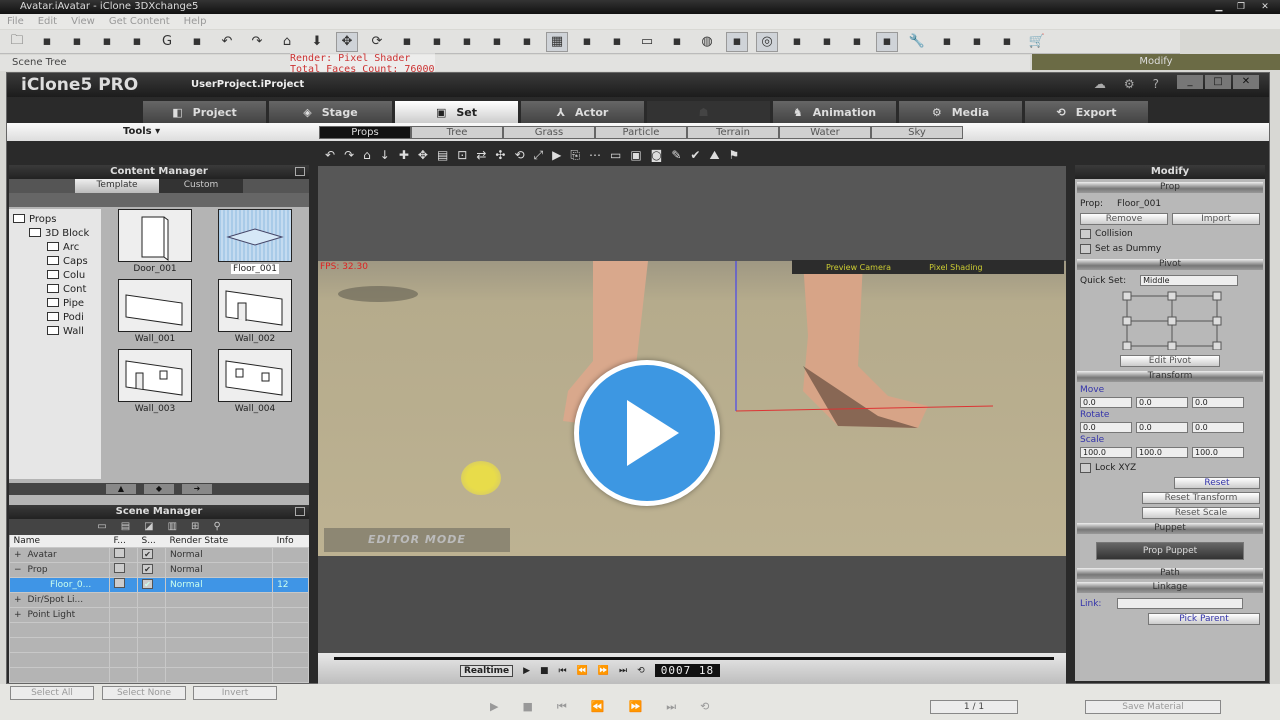 The height and width of the screenshot is (720, 1280). Describe the element at coordinates (404, 155) in the screenshot. I see `viewport-tool-icon: ✚` at that location.